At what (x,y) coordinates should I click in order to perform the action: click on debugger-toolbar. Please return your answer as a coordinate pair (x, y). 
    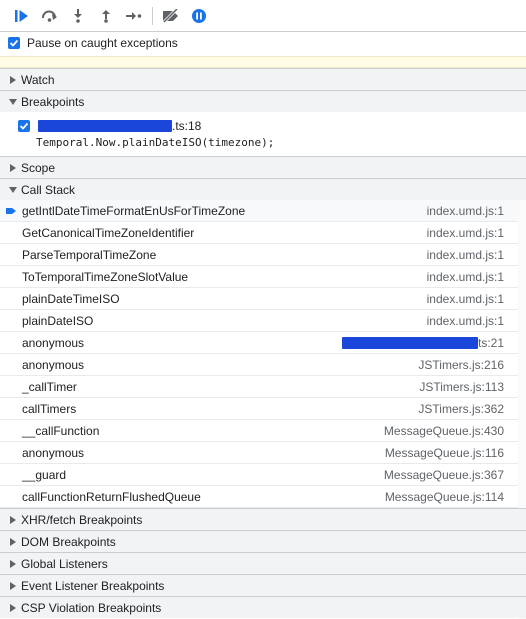
    Looking at the image, I should click on (263, 16).